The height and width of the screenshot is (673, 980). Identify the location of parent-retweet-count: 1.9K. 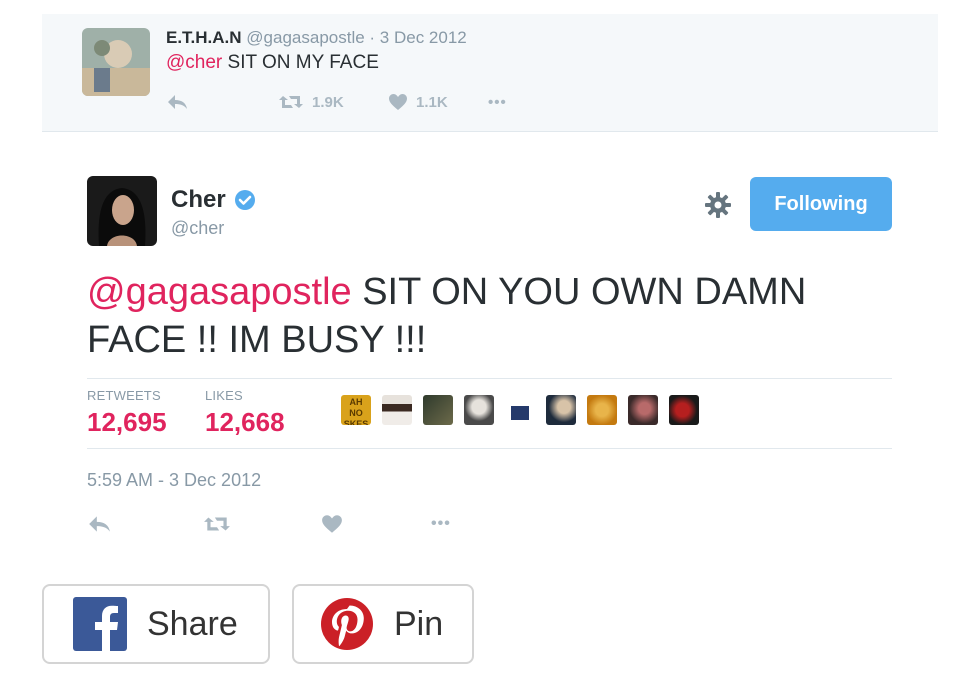
(328, 102).